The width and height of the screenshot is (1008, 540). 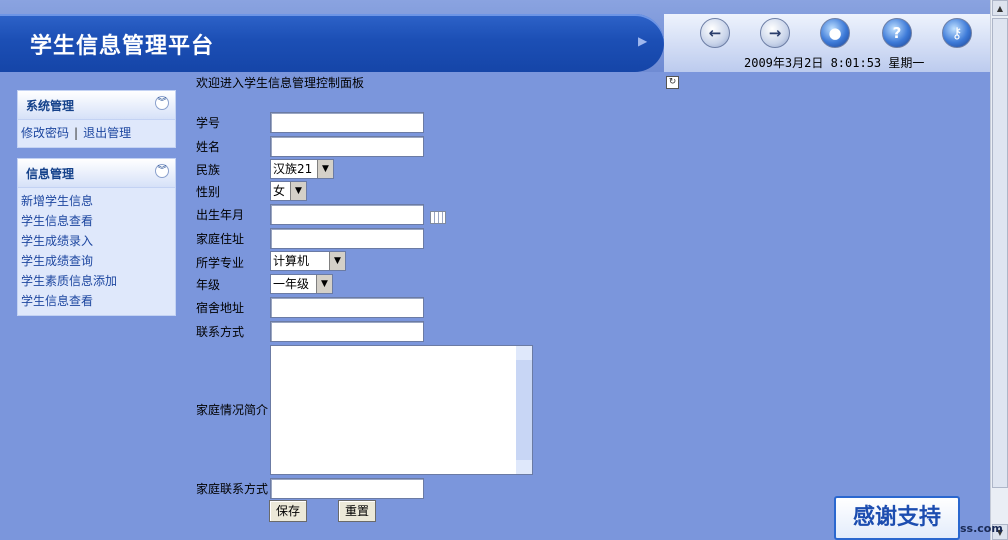 What do you see at coordinates (332, 43) in the screenshot?
I see `title-banner: 学生信息管理平台 ▶` at bounding box center [332, 43].